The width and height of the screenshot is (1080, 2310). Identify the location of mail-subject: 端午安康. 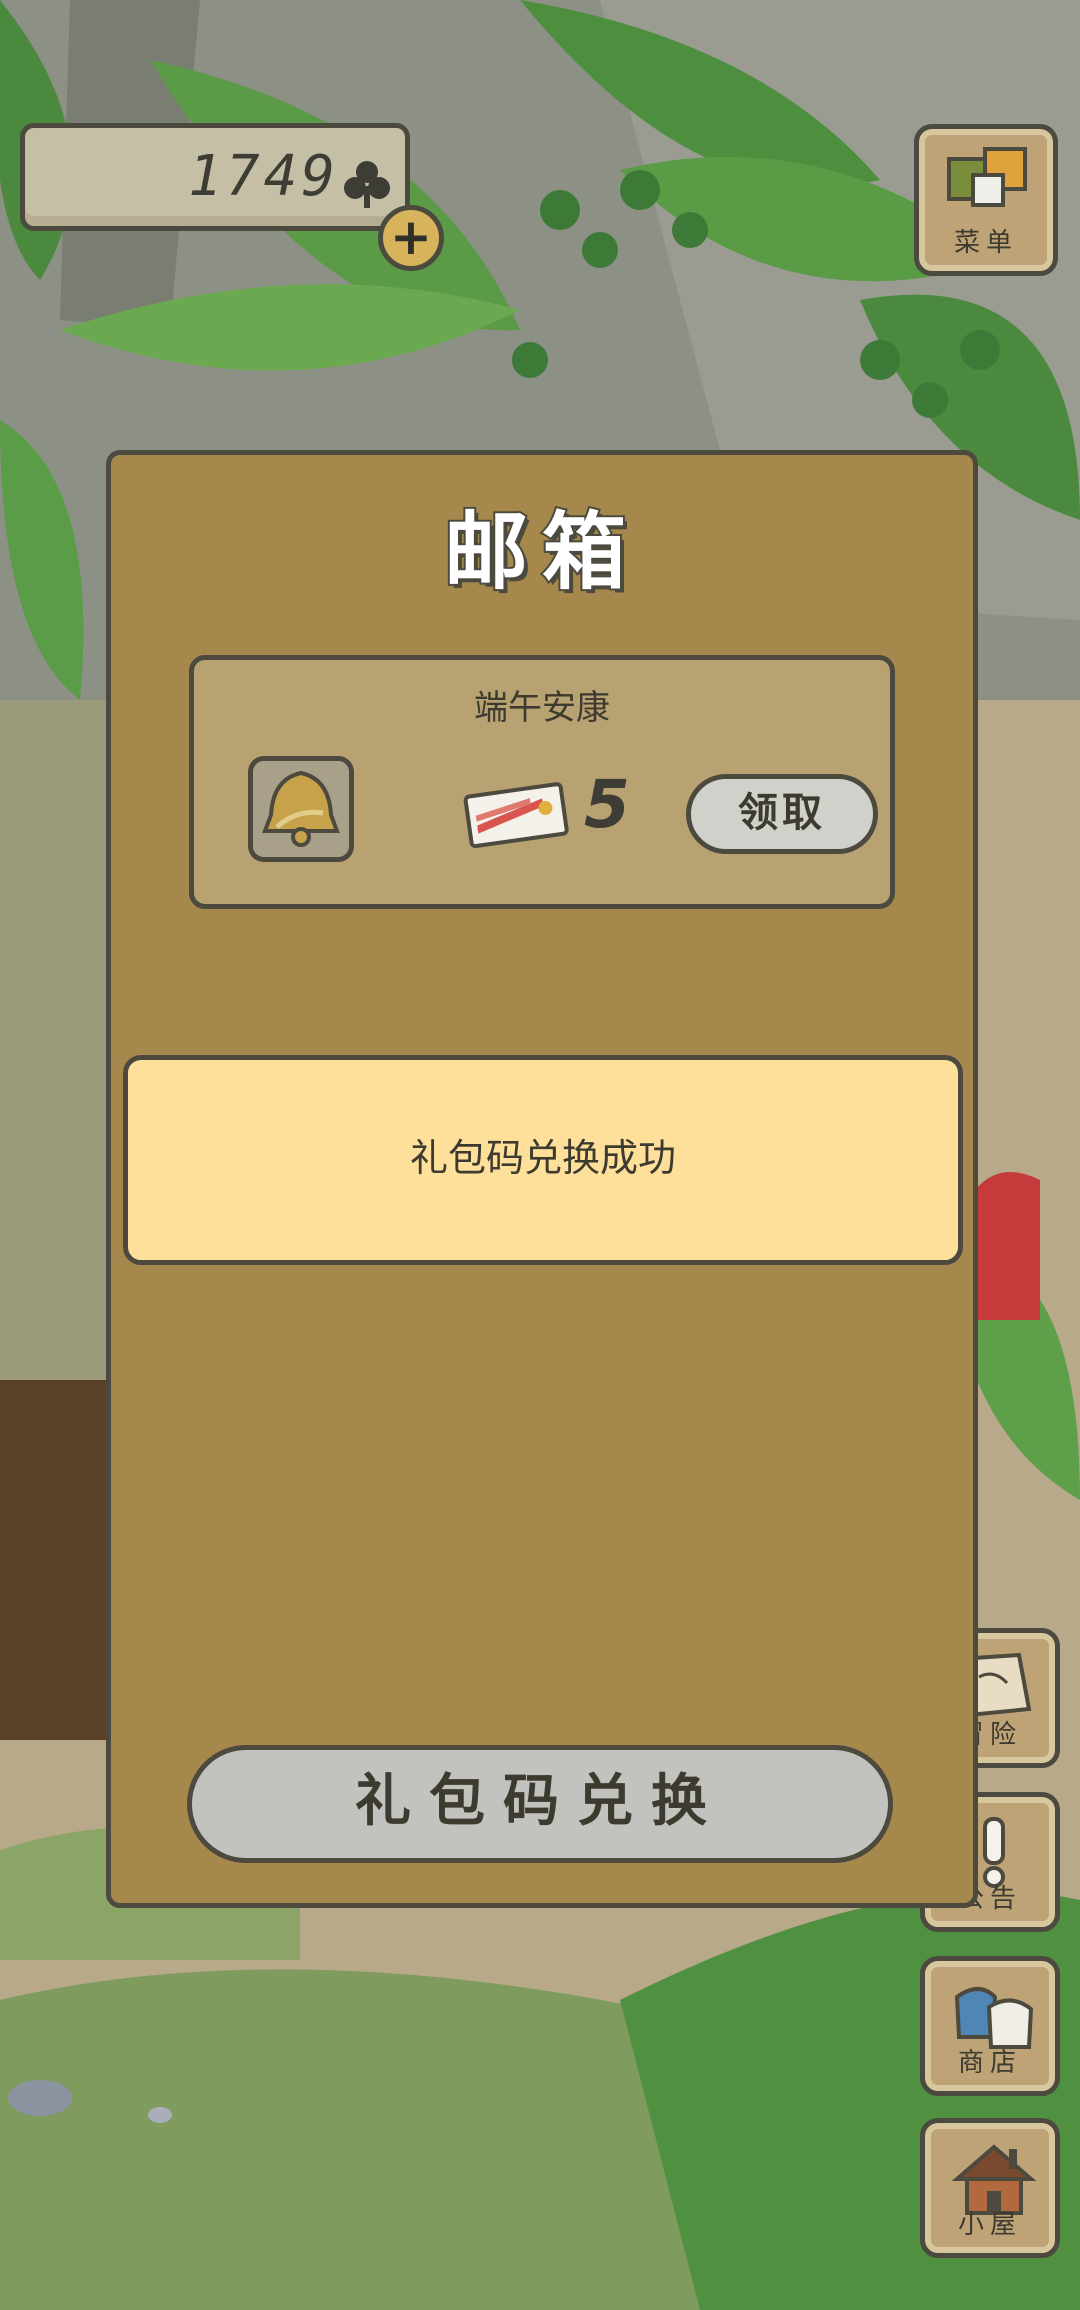
(542, 708).